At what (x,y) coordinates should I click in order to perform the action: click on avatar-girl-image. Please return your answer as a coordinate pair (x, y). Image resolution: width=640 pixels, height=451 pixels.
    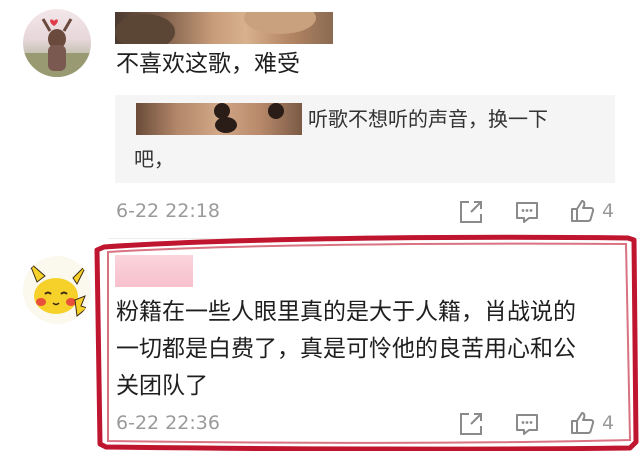
    Looking at the image, I should click on (57, 47).